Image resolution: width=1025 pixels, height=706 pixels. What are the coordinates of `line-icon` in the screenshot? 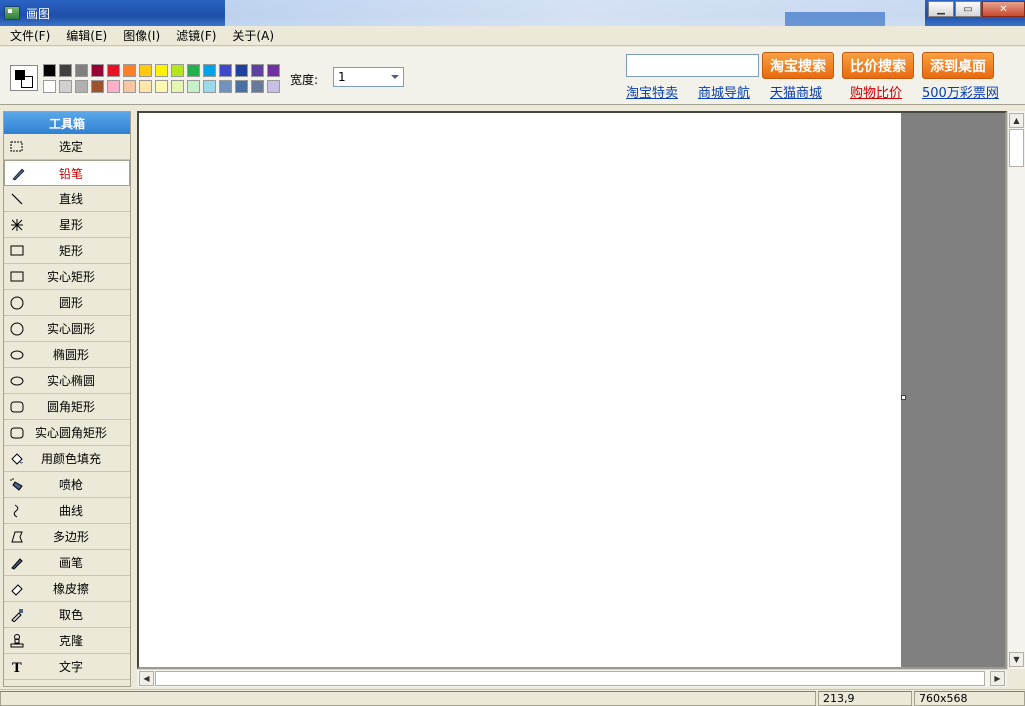 It's located at (17, 199).